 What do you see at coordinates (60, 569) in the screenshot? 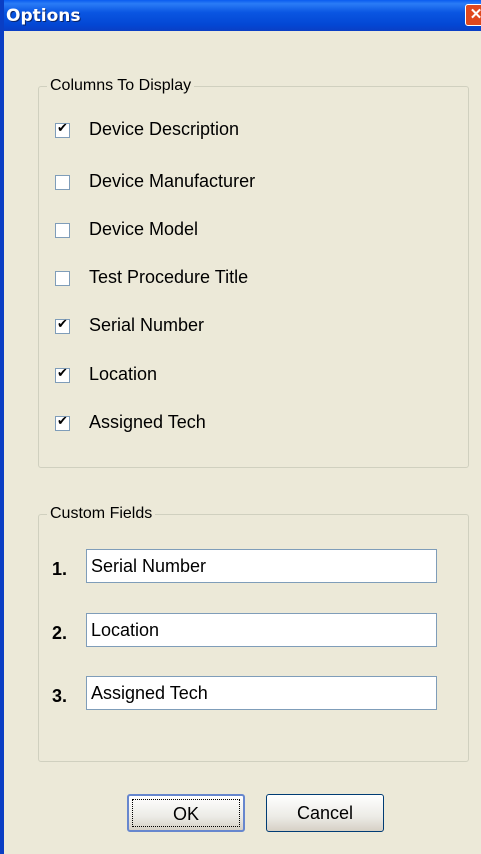
I see `custom-field-1-number: 1.` at bounding box center [60, 569].